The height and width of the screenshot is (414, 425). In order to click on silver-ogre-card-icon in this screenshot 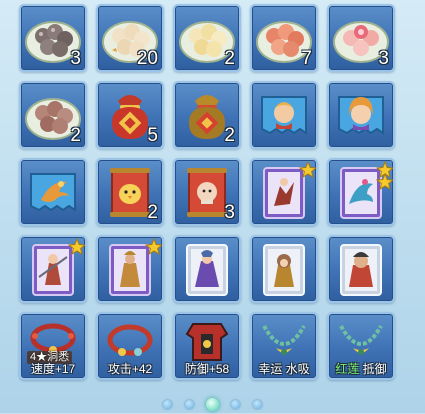, I will do `click(361, 270)`.